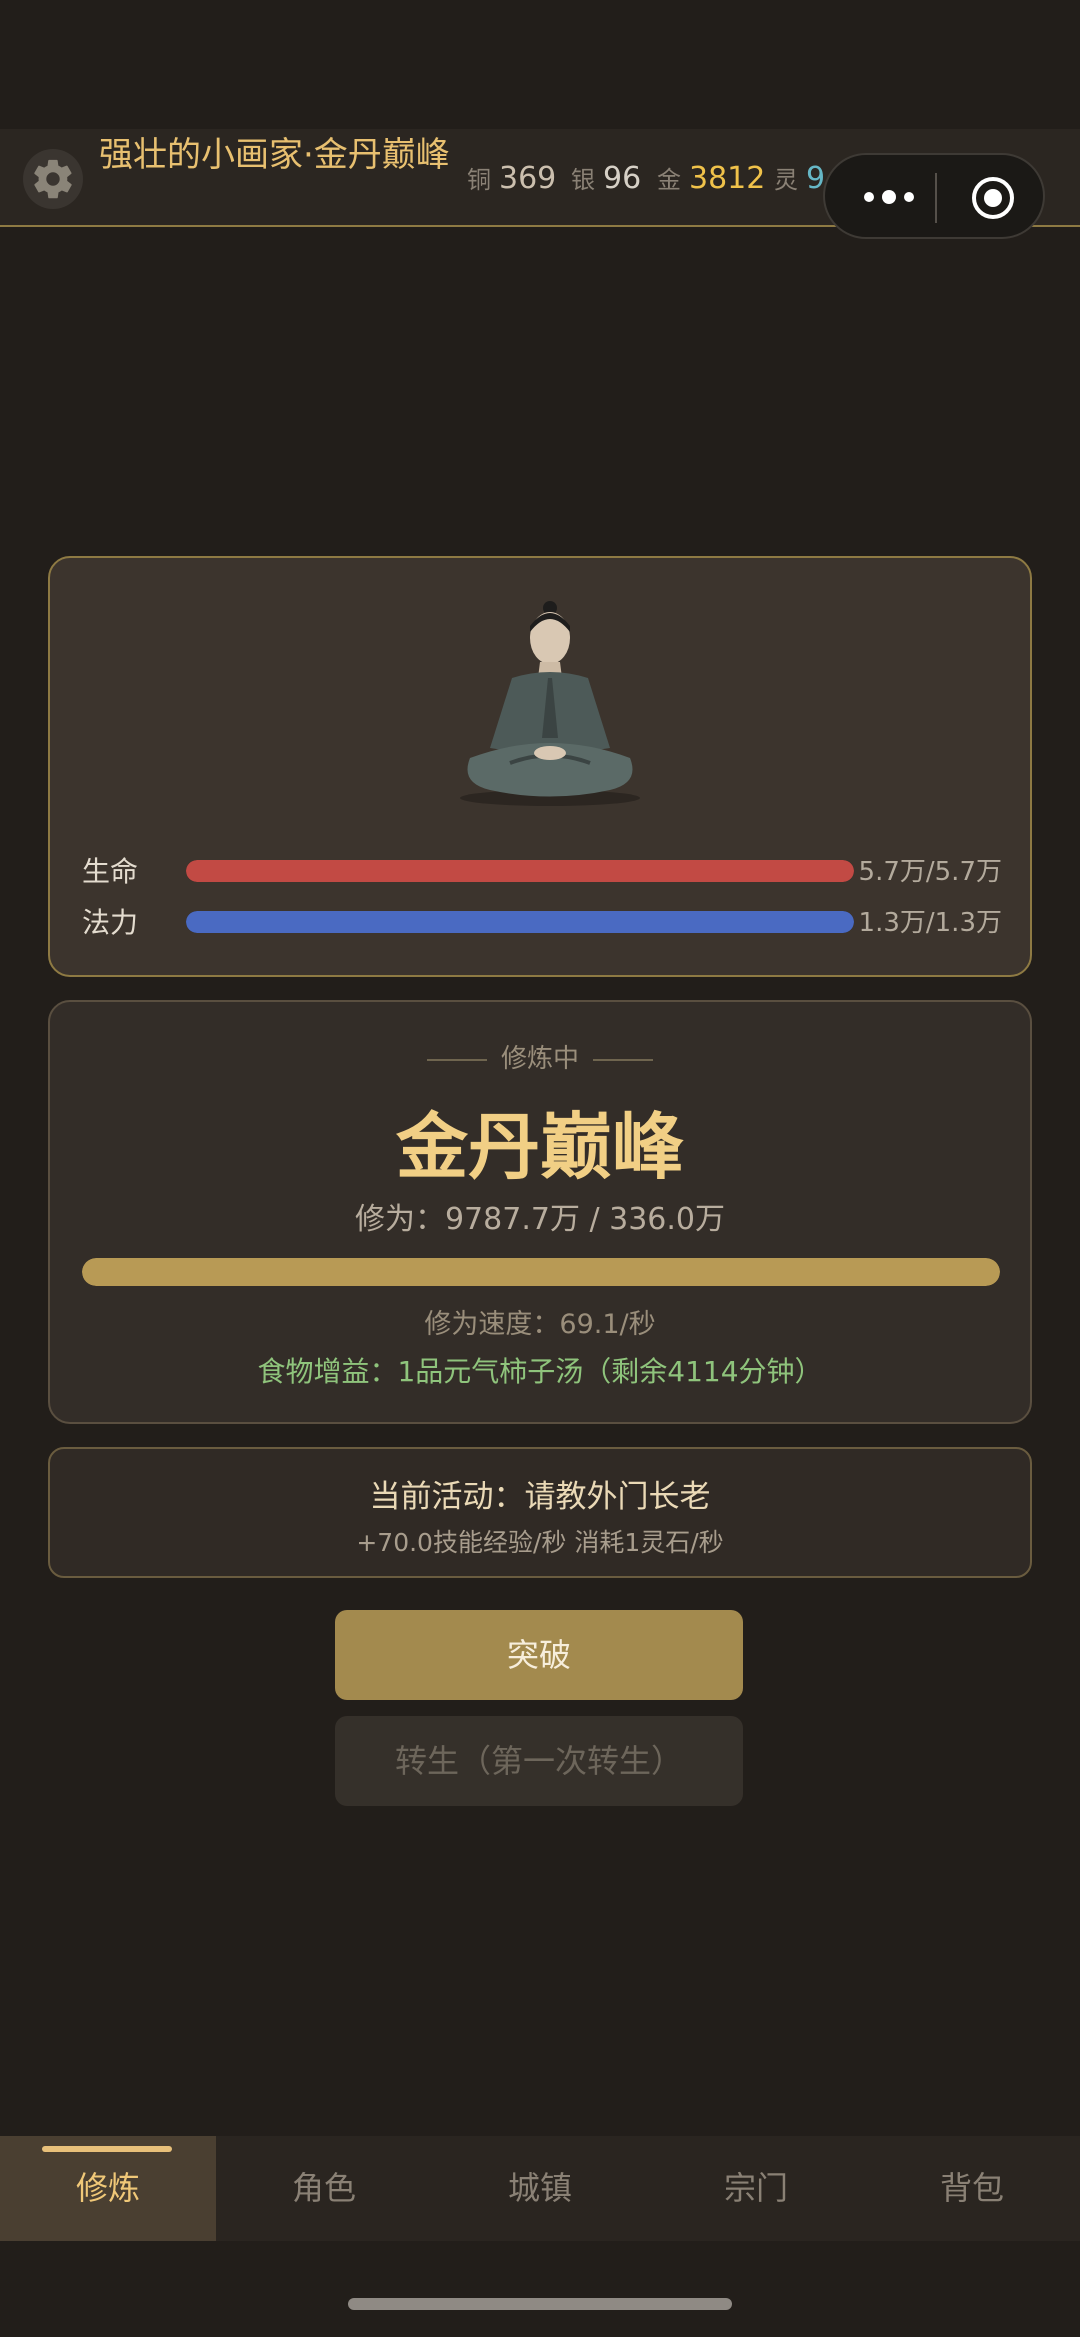  I want to click on miniprogram-capsule, so click(934, 196).